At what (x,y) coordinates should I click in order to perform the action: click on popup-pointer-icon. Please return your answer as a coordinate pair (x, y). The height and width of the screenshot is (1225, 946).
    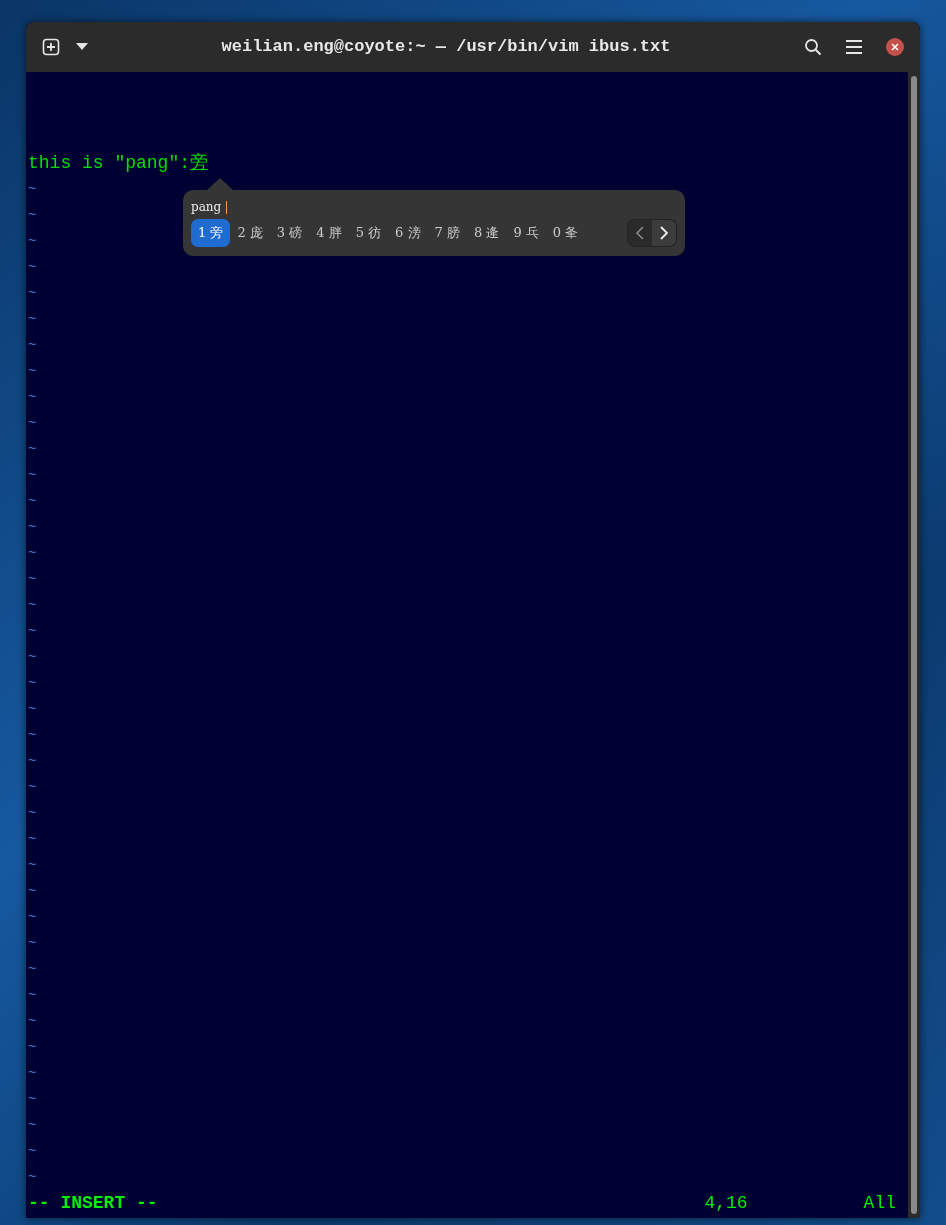
    Looking at the image, I should click on (220, 184).